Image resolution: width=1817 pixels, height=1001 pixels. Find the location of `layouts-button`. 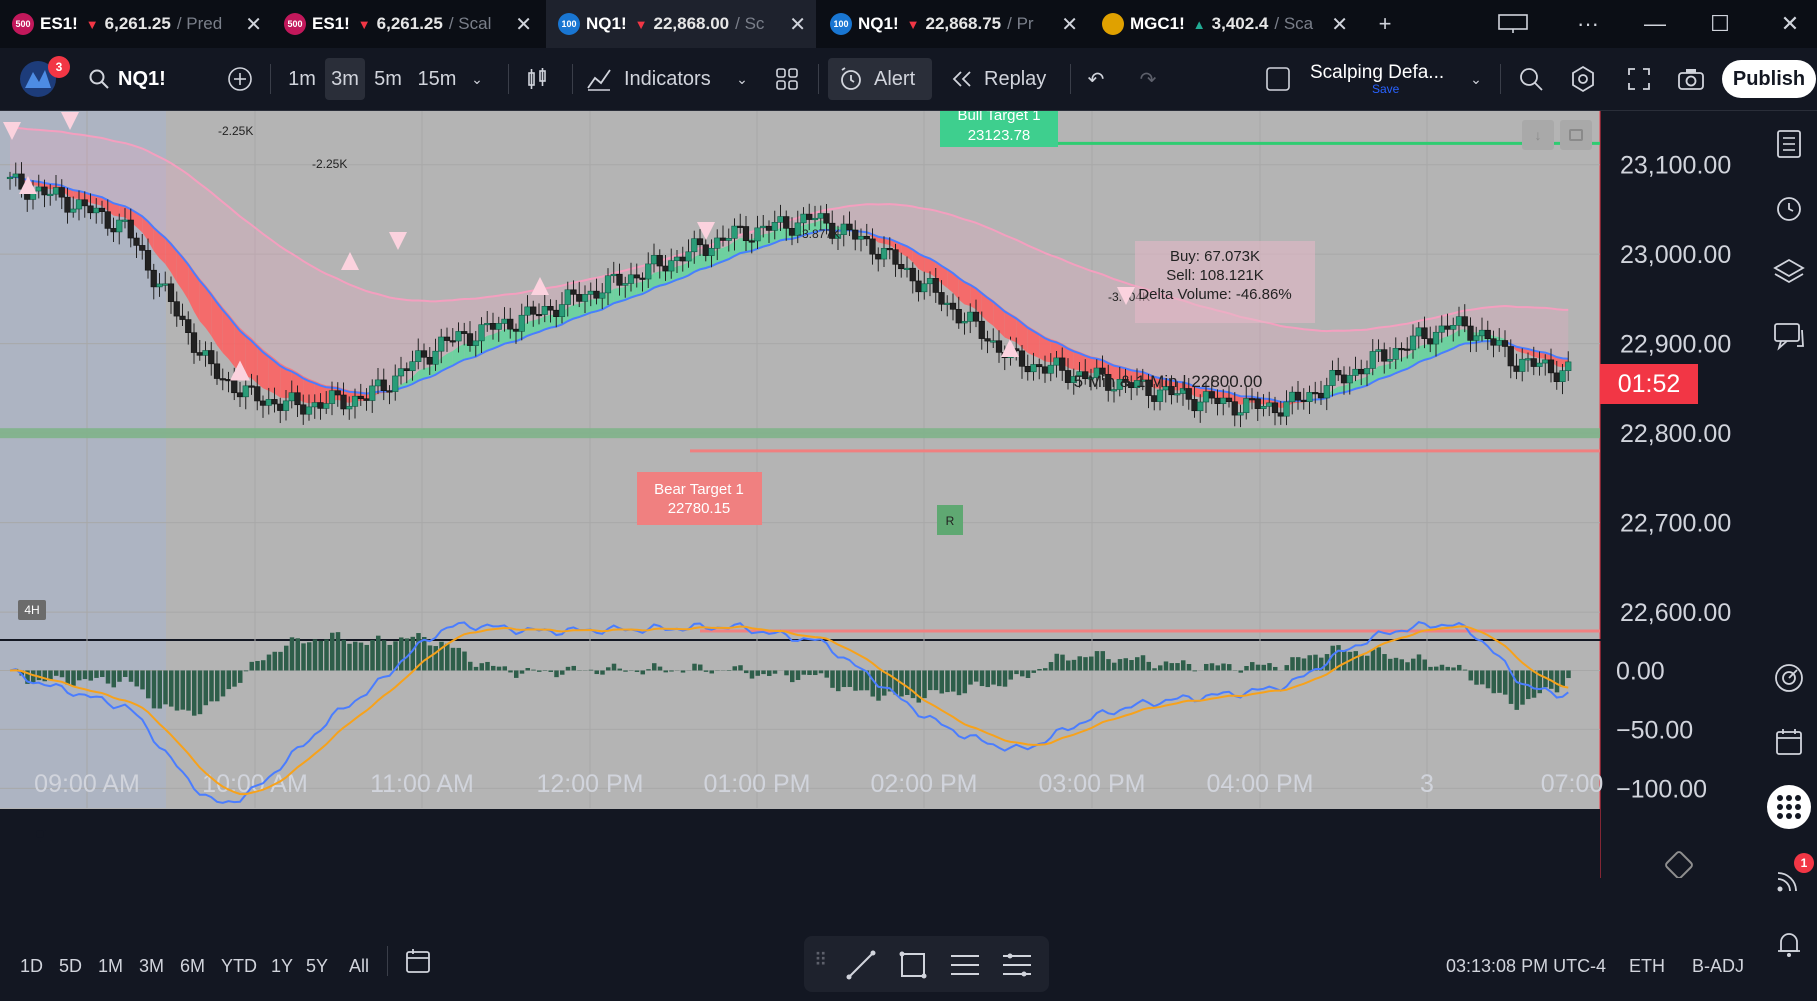

layouts-button is located at coordinates (787, 79).